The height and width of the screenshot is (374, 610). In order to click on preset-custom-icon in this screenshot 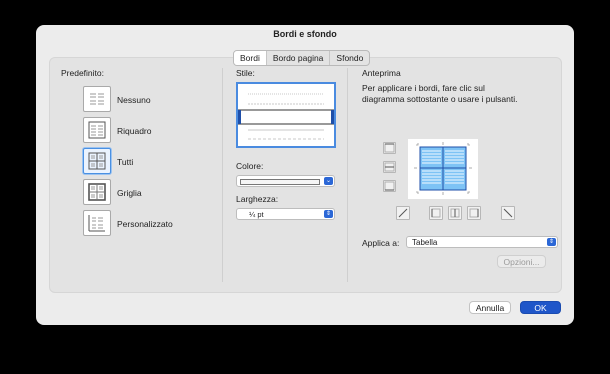, I will do `click(96, 223)`.